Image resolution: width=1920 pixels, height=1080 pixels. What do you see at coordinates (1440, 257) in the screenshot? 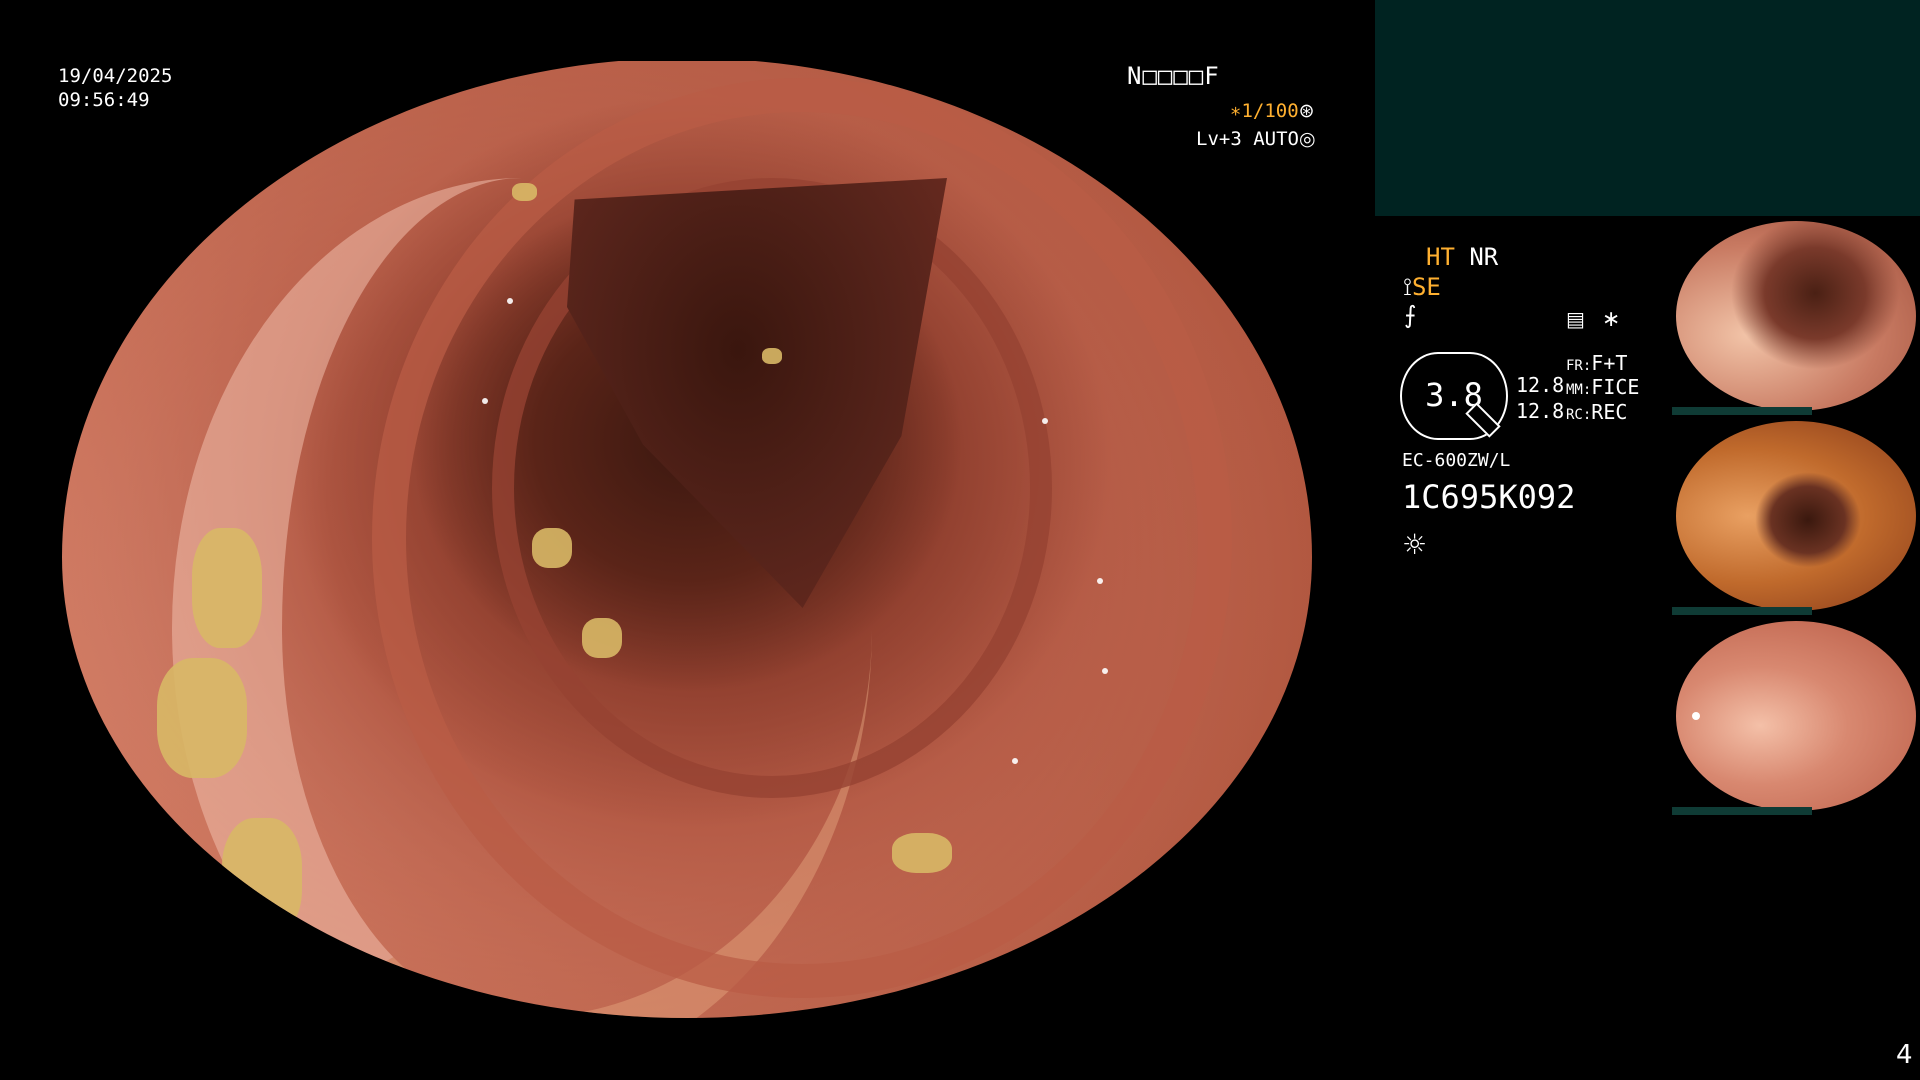
I see `ht-label: HT` at bounding box center [1440, 257].